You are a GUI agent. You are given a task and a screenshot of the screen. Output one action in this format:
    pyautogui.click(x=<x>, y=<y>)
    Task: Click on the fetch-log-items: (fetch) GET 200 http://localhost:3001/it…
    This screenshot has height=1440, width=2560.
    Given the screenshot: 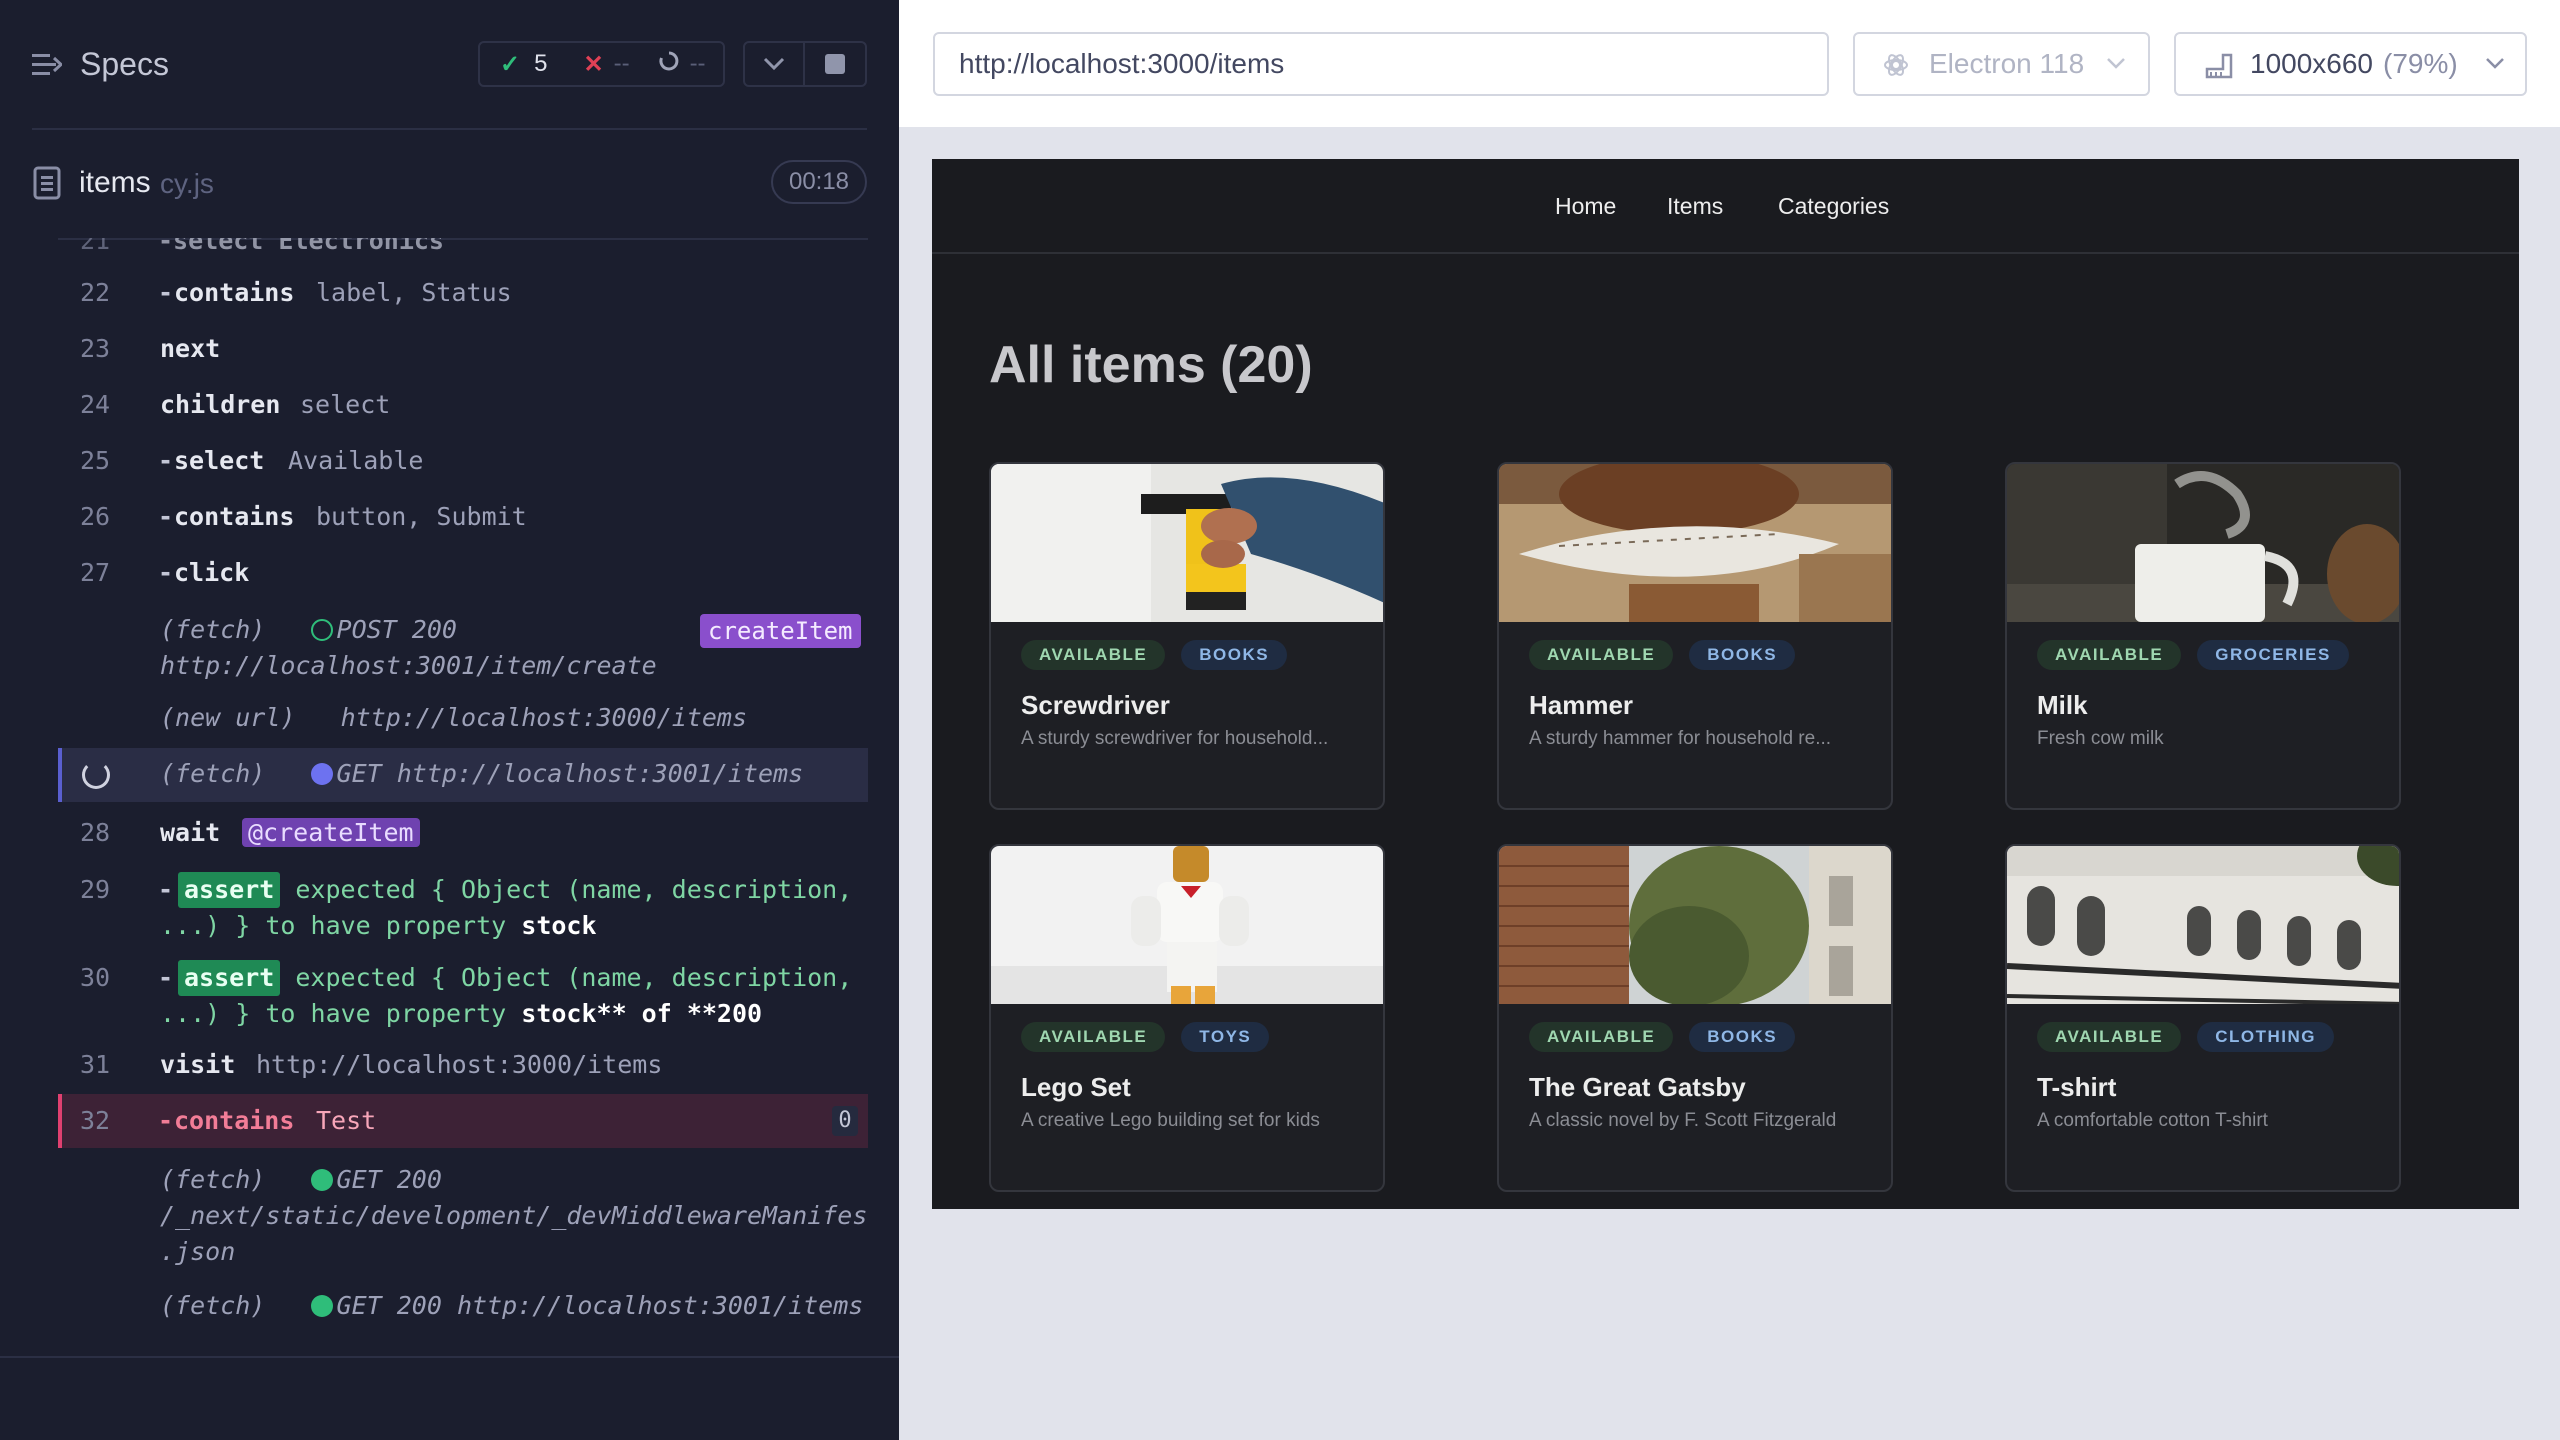 What is the action you would take?
    pyautogui.click(x=511, y=1306)
    